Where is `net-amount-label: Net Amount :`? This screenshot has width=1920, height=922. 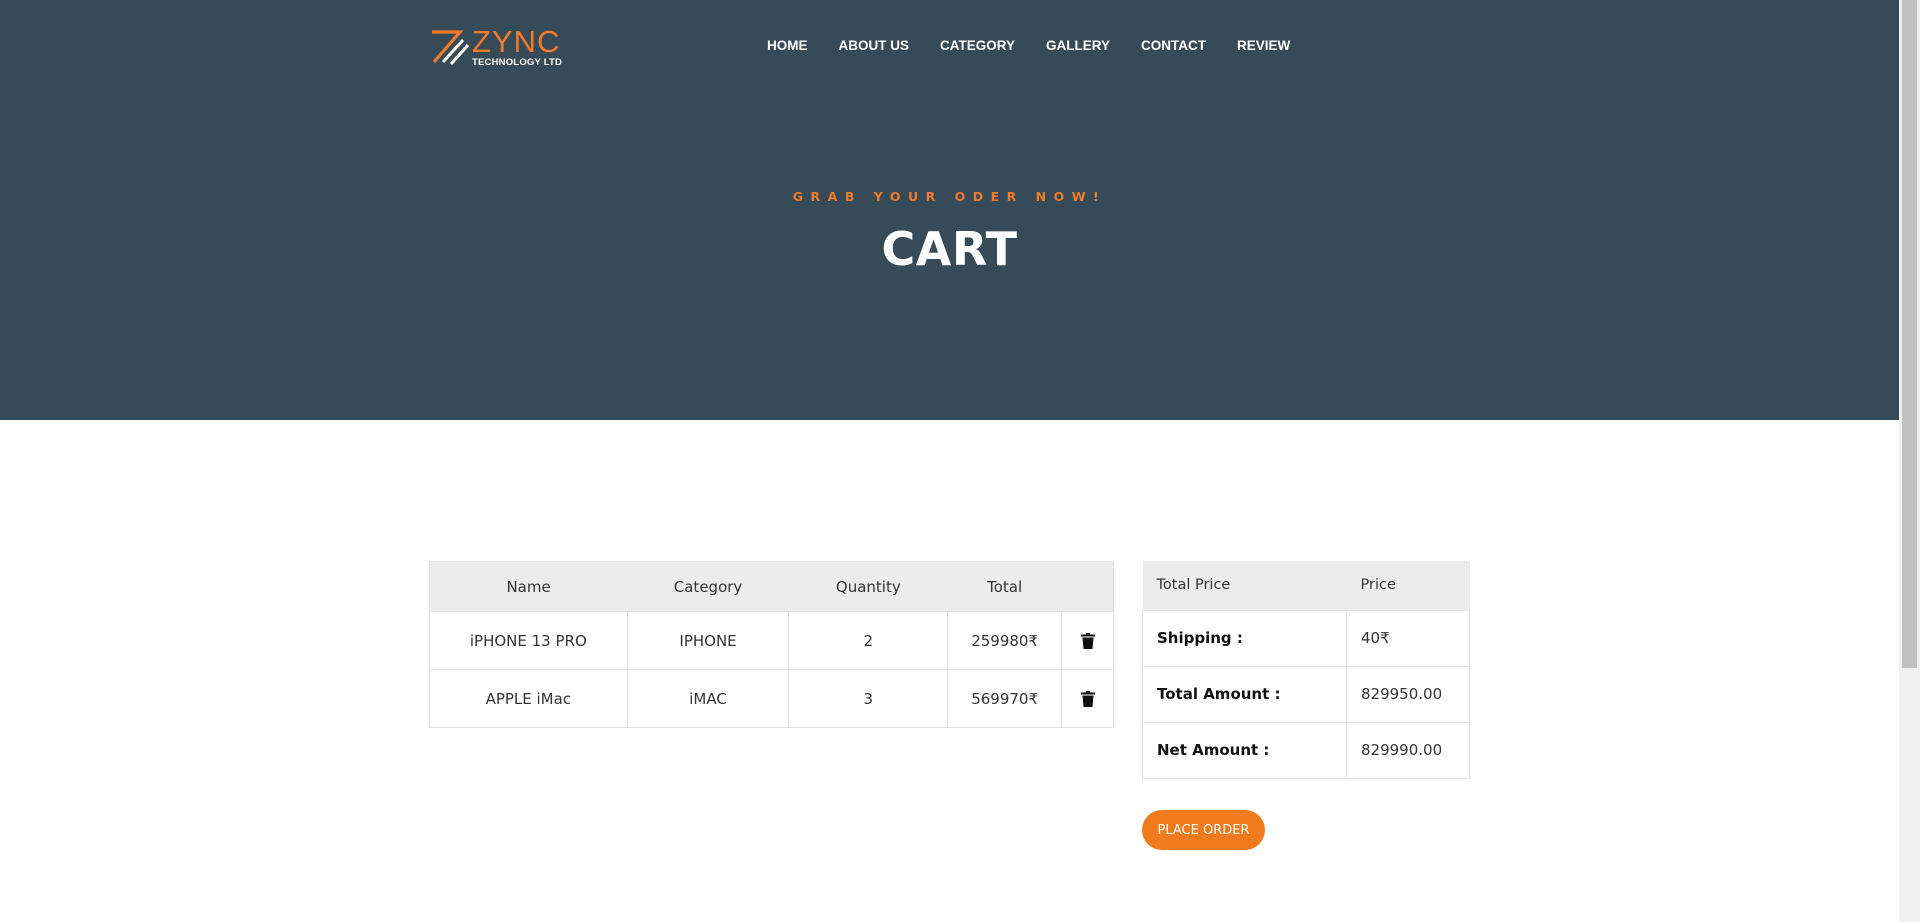 net-amount-label: Net Amount : is located at coordinates (1244, 750).